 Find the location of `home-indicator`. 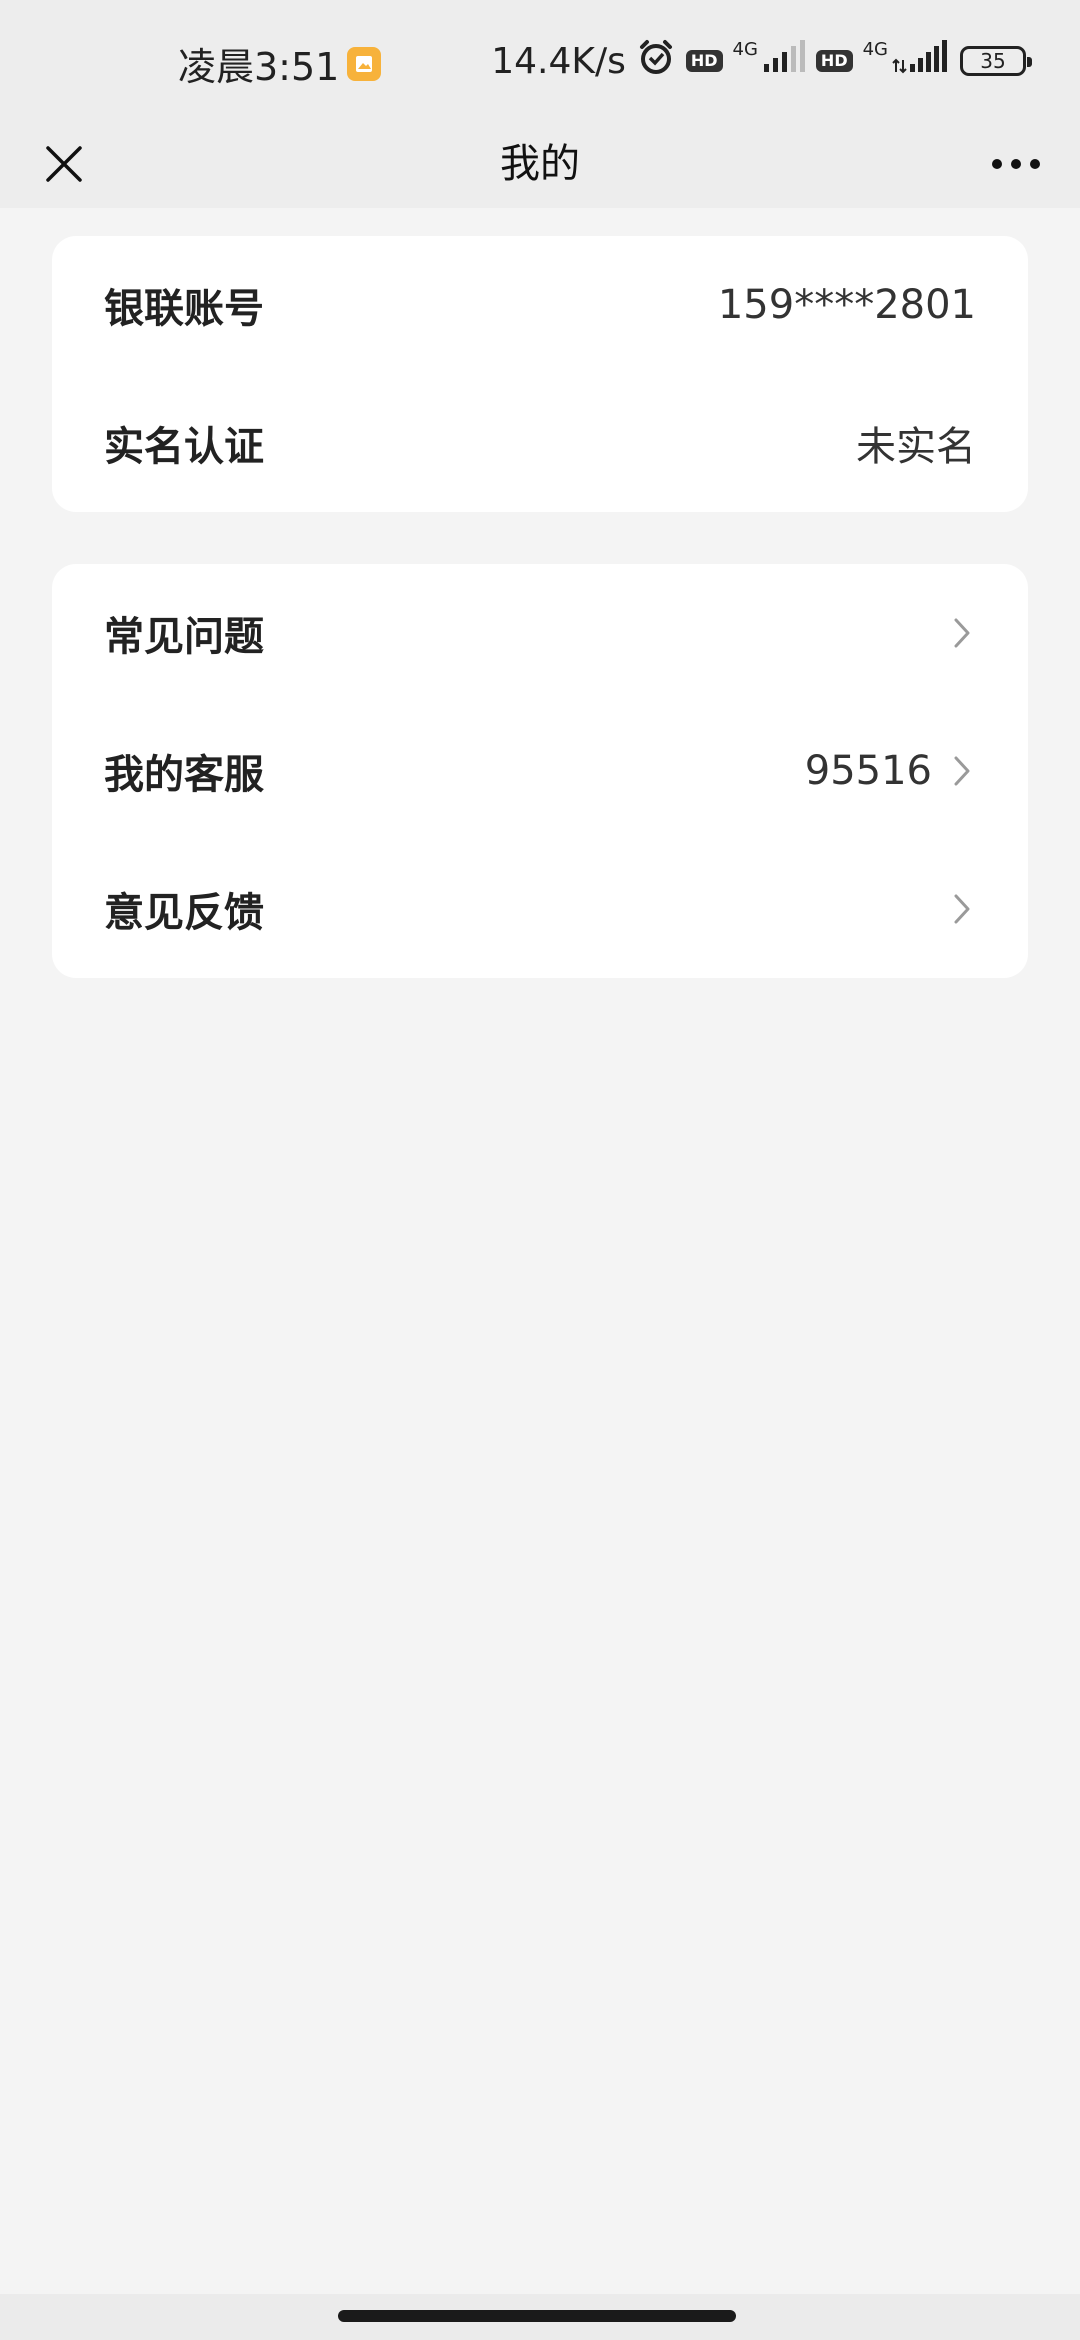

home-indicator is located at coordinates (537, 2316).